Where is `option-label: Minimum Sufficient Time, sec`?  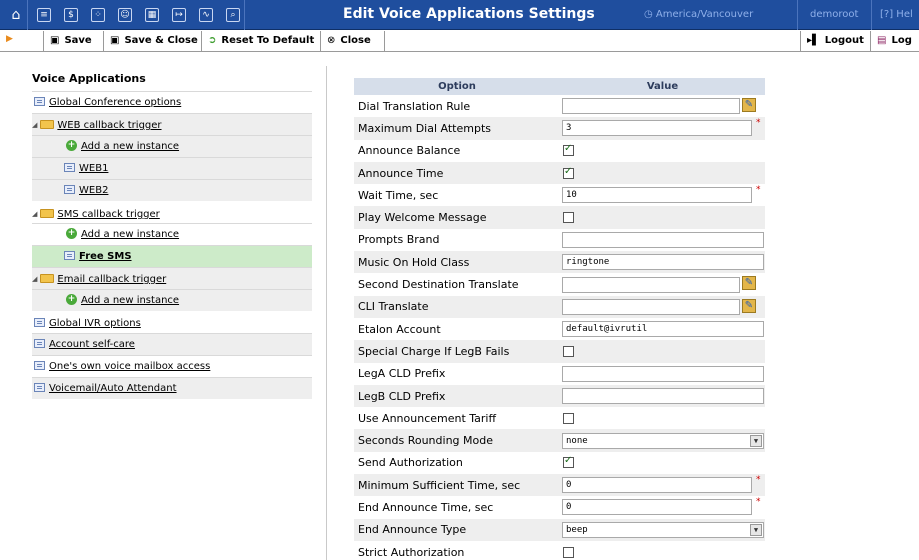
option-label: Minimum Sufficient Time, sec is located at coordinates (457, 485).